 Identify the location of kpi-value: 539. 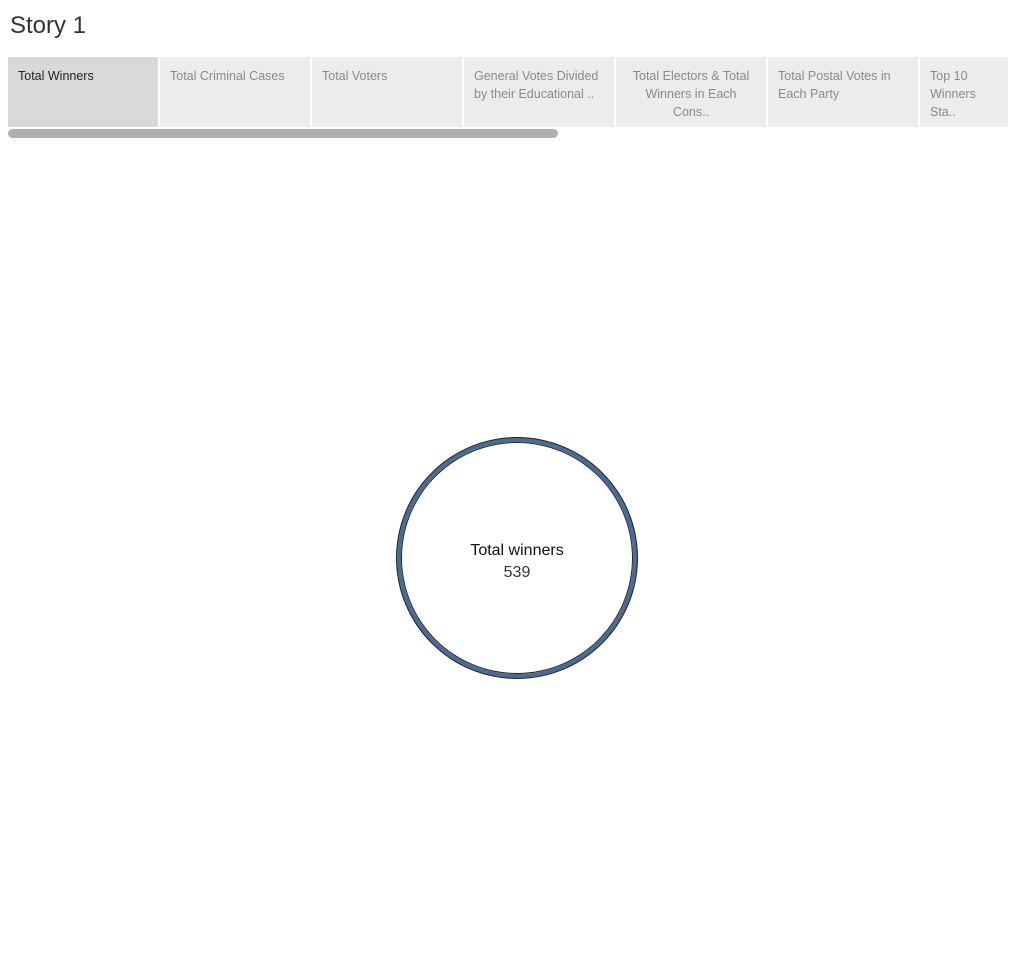
(517, 572).